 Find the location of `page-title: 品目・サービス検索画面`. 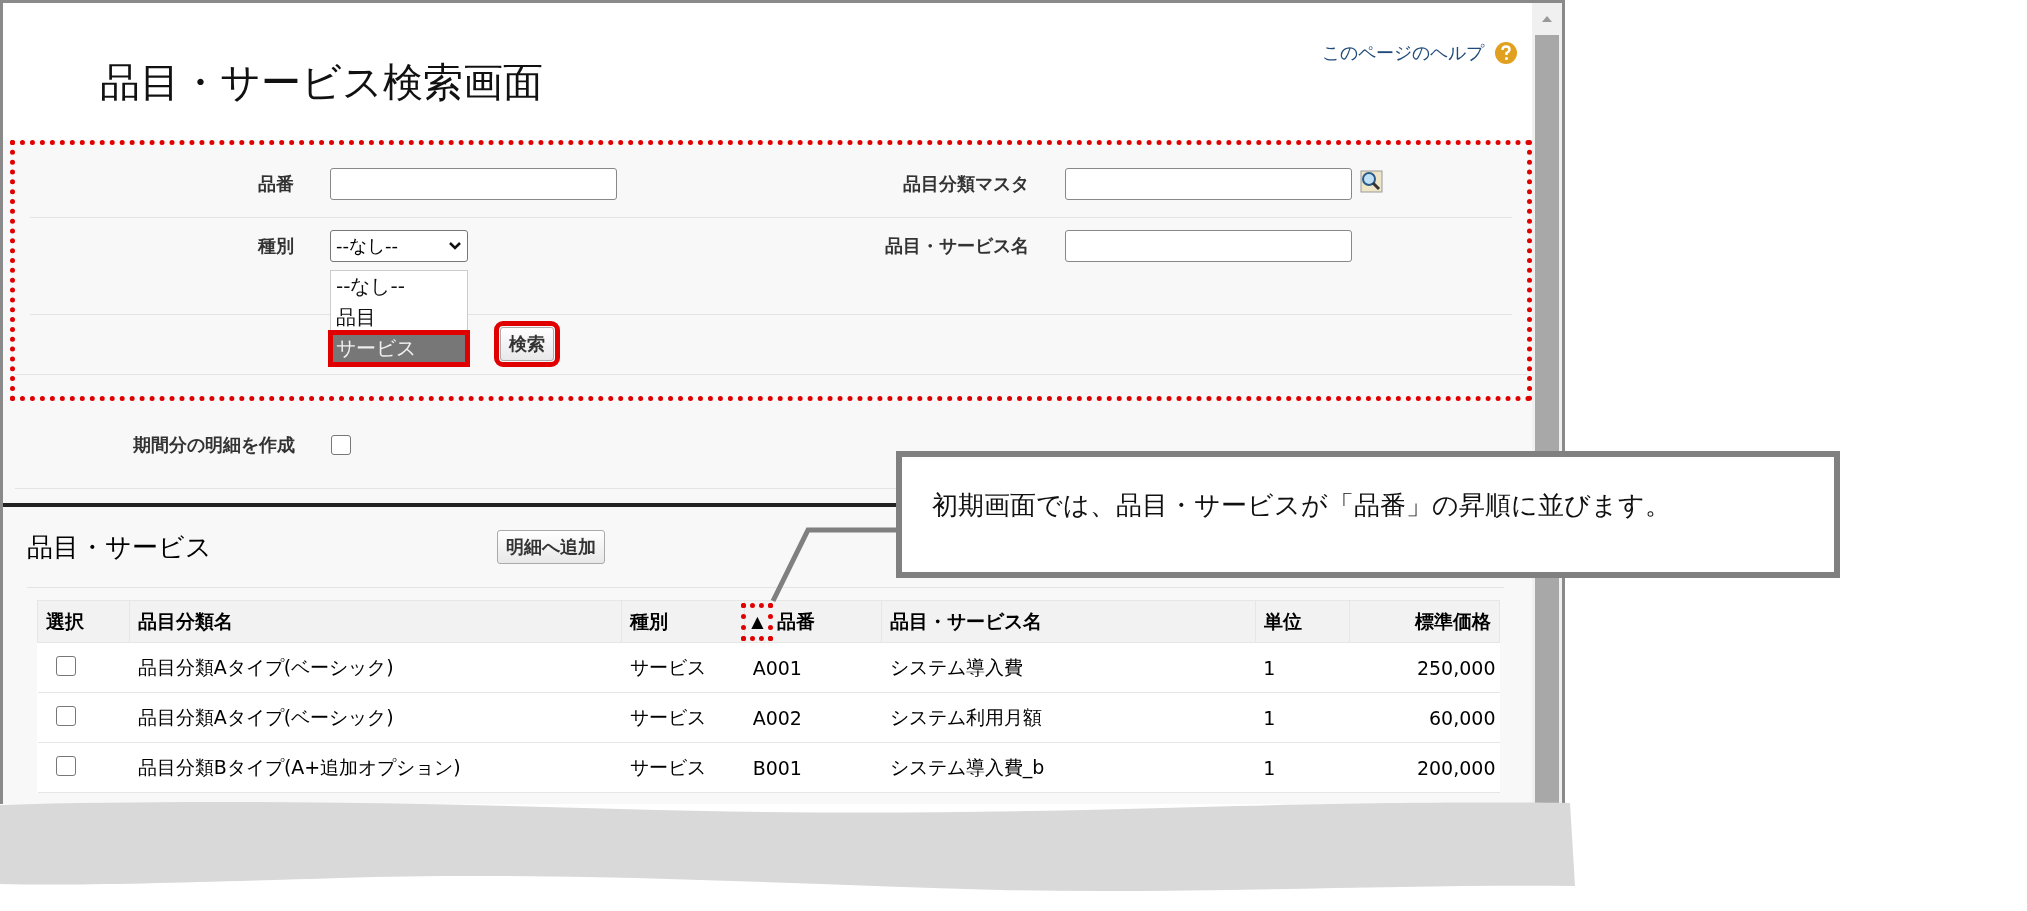

page-title: 品目・サービス検索画面 is located at coordinates (321, 82).